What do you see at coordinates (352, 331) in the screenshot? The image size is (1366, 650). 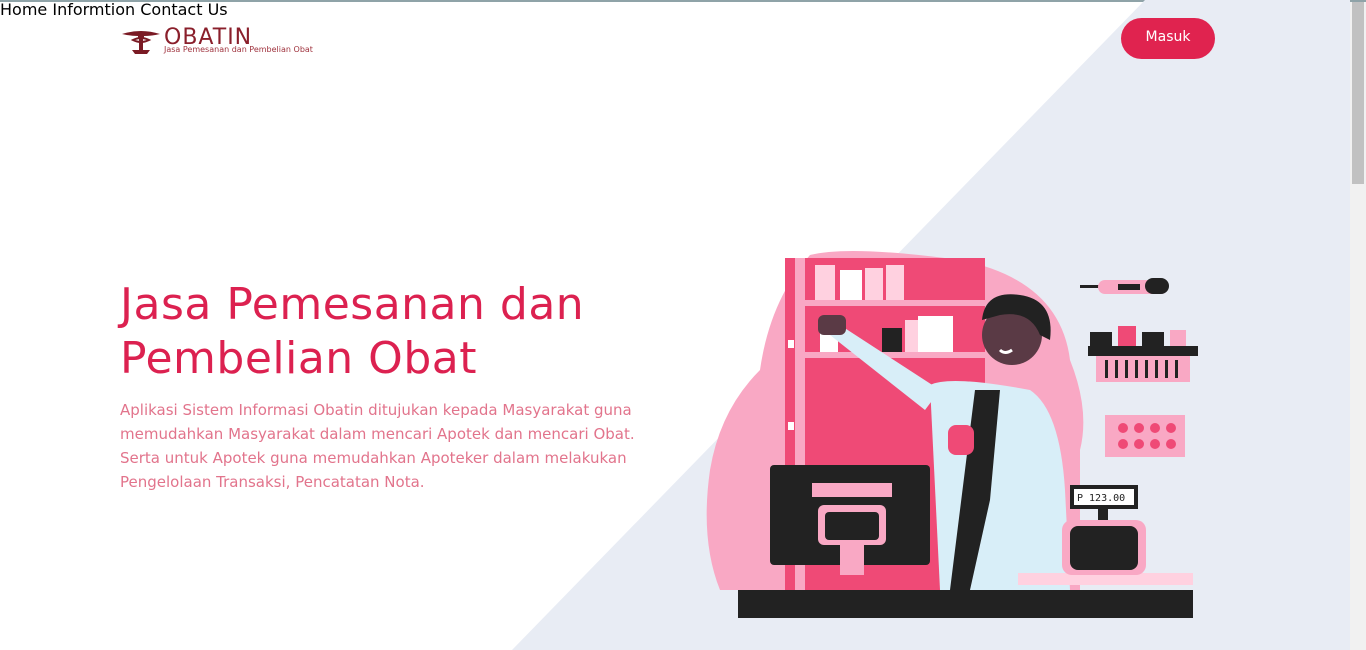 I see `hero-title: Jasa Pemesanan dan Pembelian Obat` at bounding box center [352, 331].